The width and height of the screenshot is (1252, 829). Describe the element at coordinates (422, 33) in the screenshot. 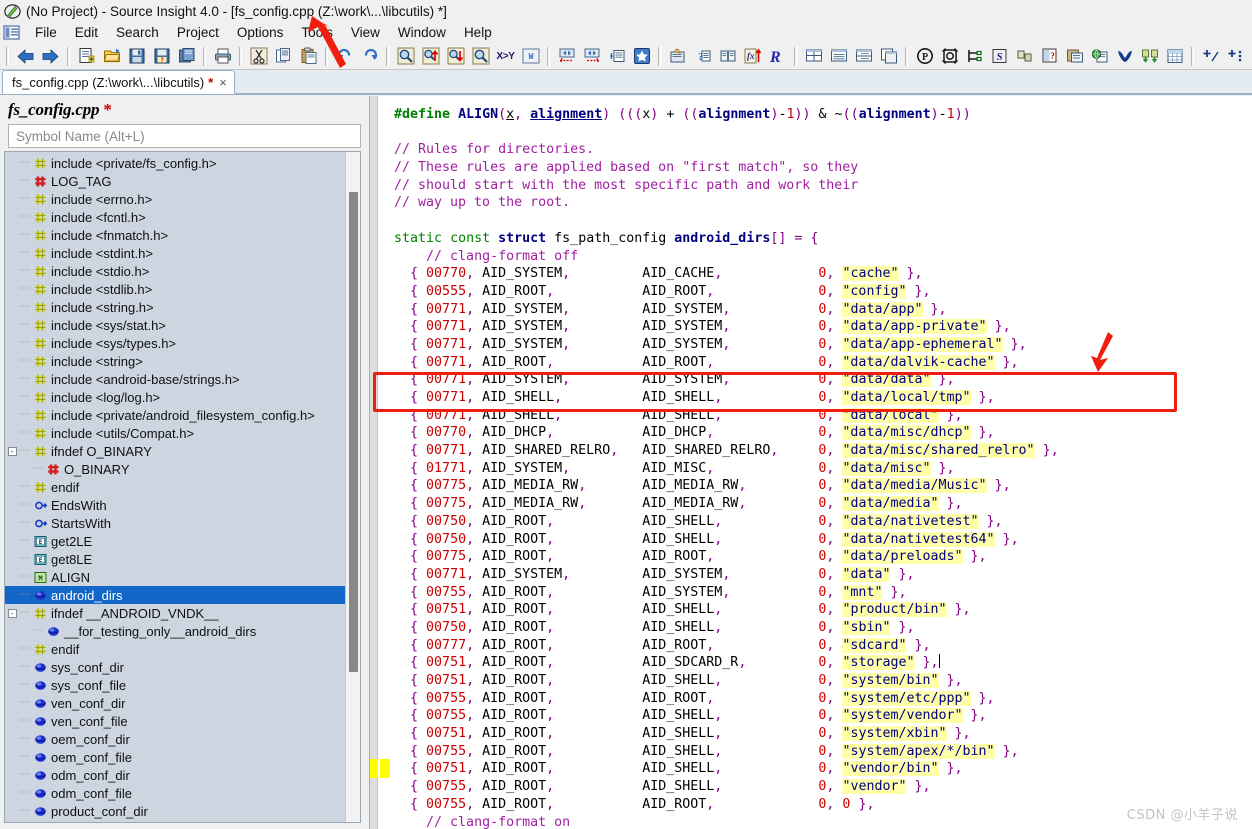

I see `menu-item-window: Window` at that location.